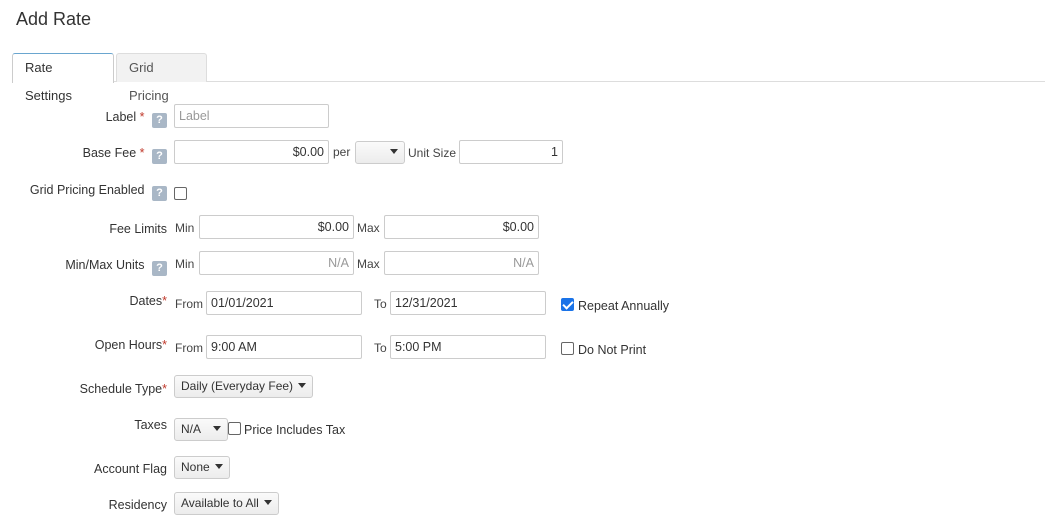 The height and width of the screenshot is (530, 1045). I want to click on repeat-annually-label: Repeat Annually, so click(624, 306).